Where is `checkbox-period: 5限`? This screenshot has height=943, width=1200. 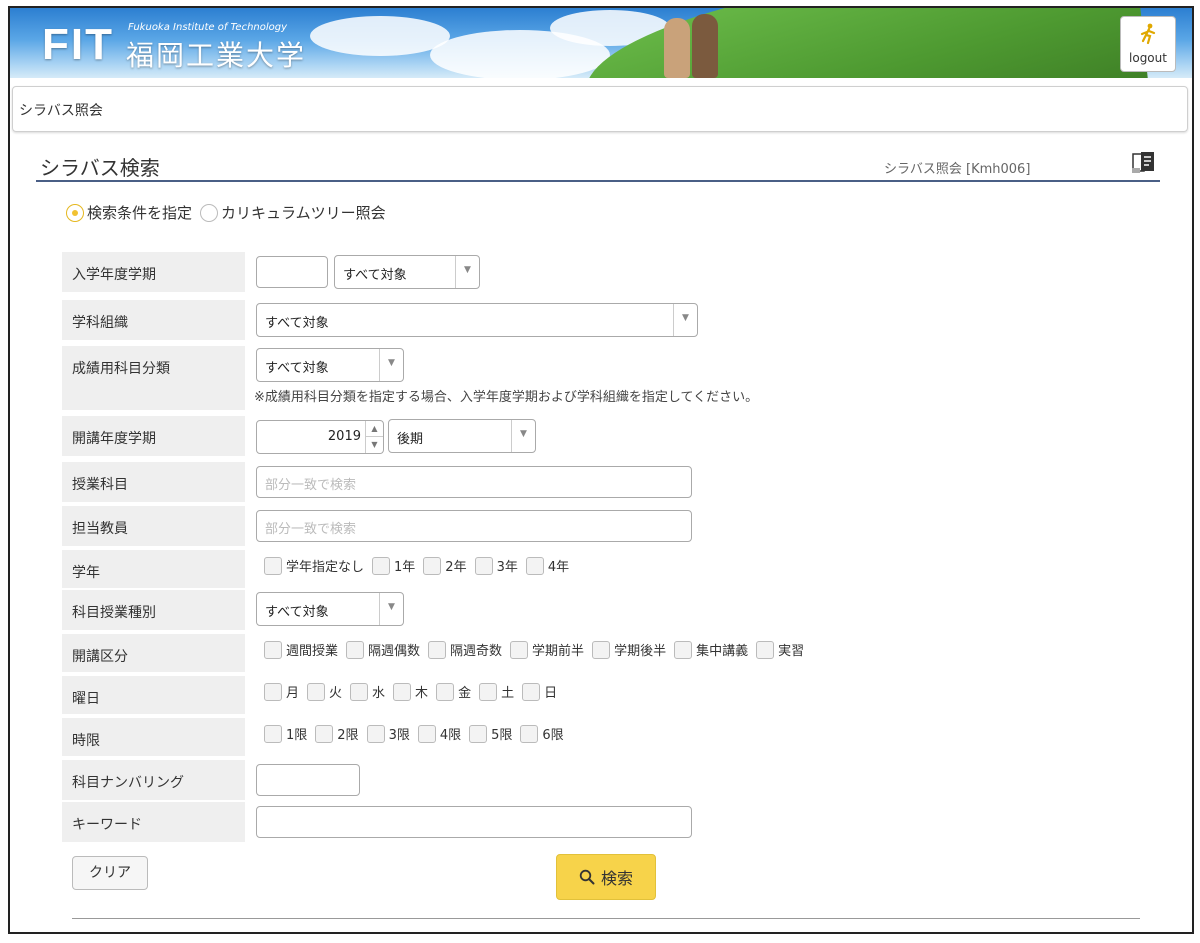
checkbox-period: 5限 is located at coordinates (490, 733).